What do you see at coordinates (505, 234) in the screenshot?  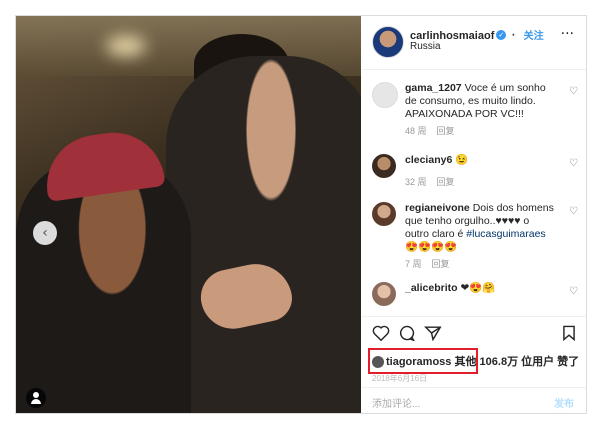 I see `comment-hashtag: #lucasguimaraes` at bounding box center [505, 234].